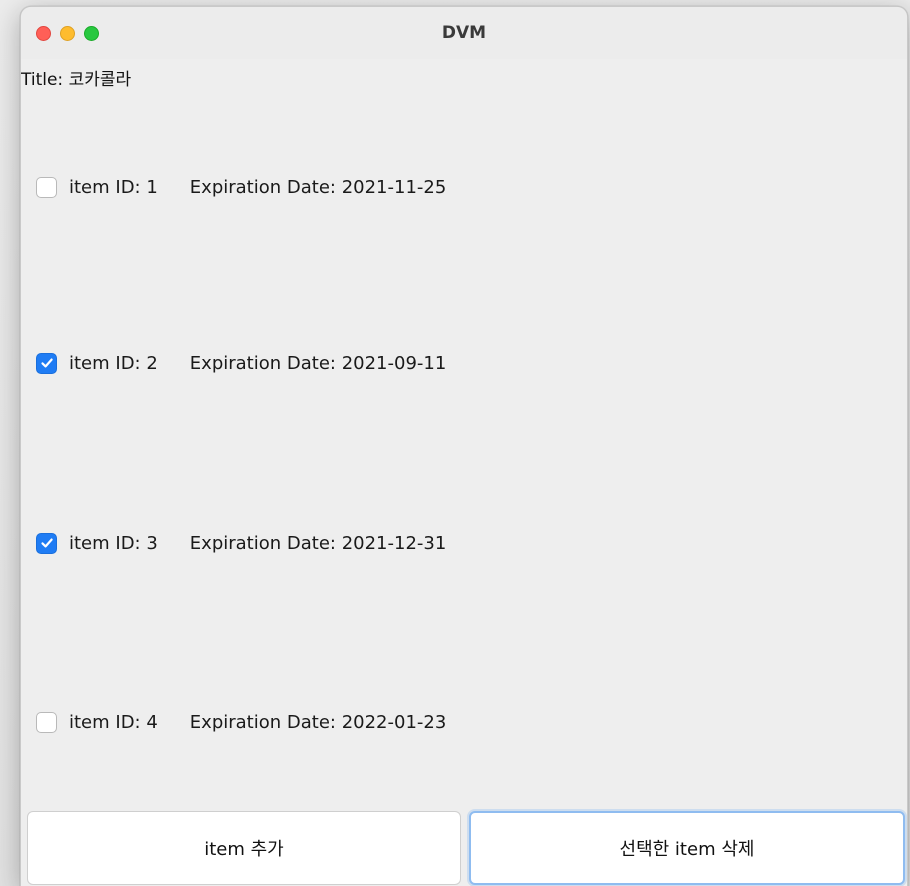 The height and width of the screenshot is (886, 910). Describe the element at coordinates (113, 363) in the screenshot. I see `item-id-label: item ID: 2` at that location.